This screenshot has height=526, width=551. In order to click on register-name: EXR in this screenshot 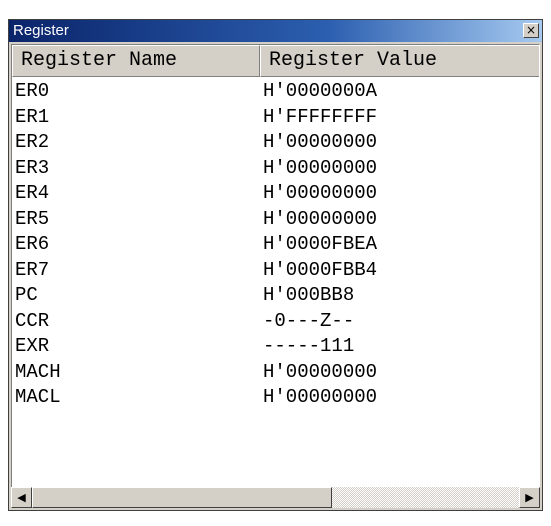, I will do `click(32, 346)`.